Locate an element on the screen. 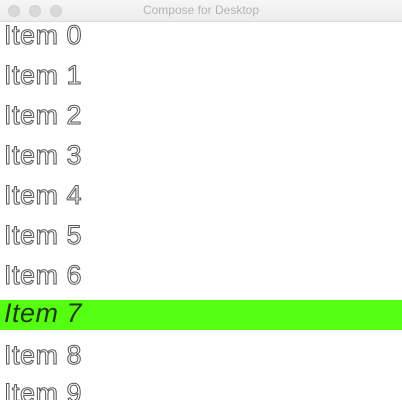 Image resolution: width=402 pixels, height=400 pixels. list-item: Item 3 is located at coordinates (201, 156).